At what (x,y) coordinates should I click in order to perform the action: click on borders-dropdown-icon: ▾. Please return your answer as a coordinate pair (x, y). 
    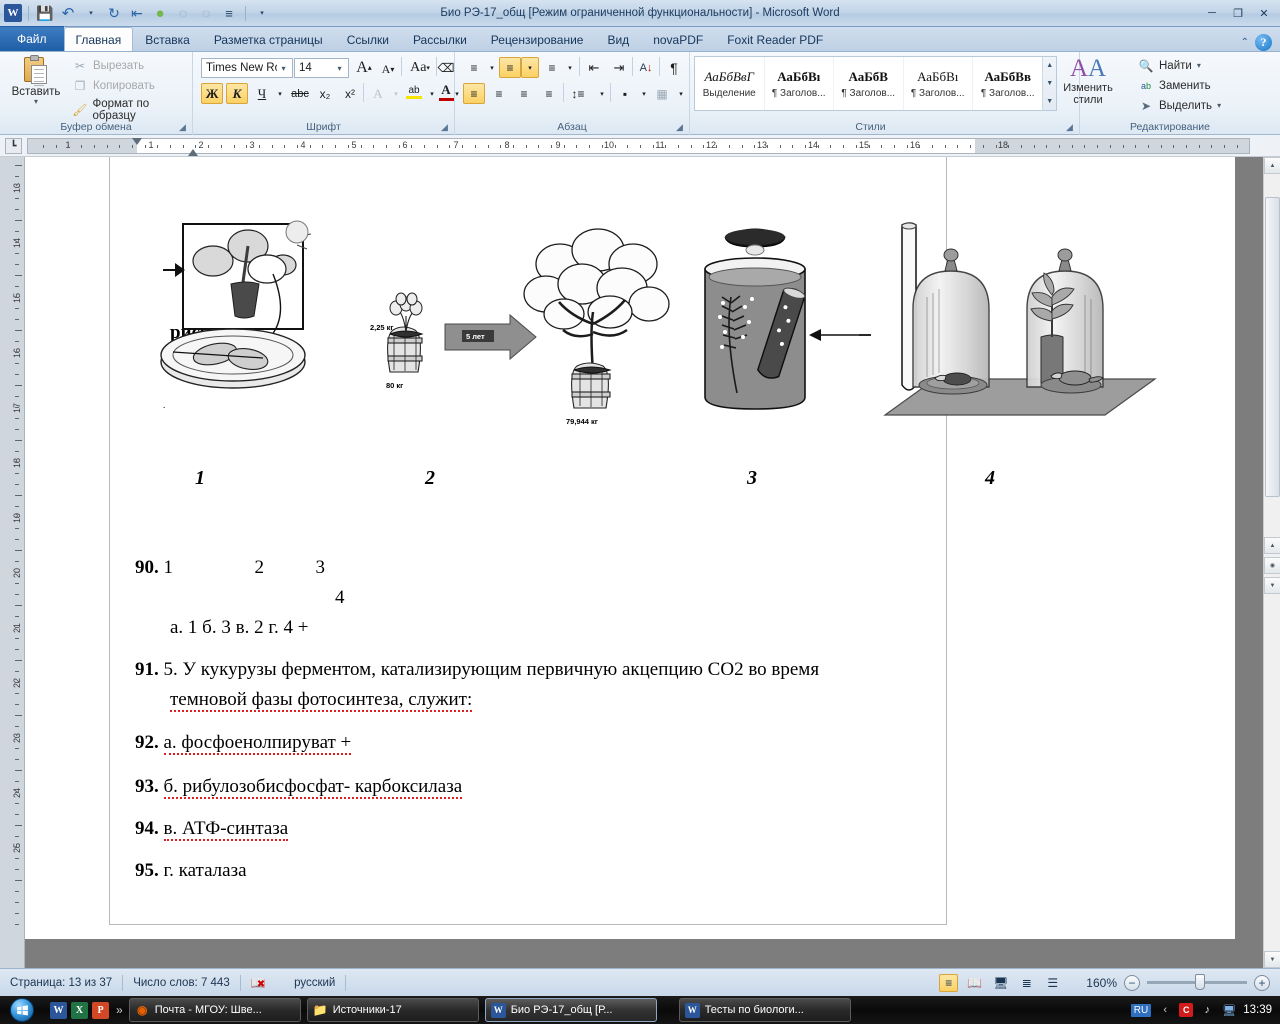
    Looking at the image, I should click on (681, 93).